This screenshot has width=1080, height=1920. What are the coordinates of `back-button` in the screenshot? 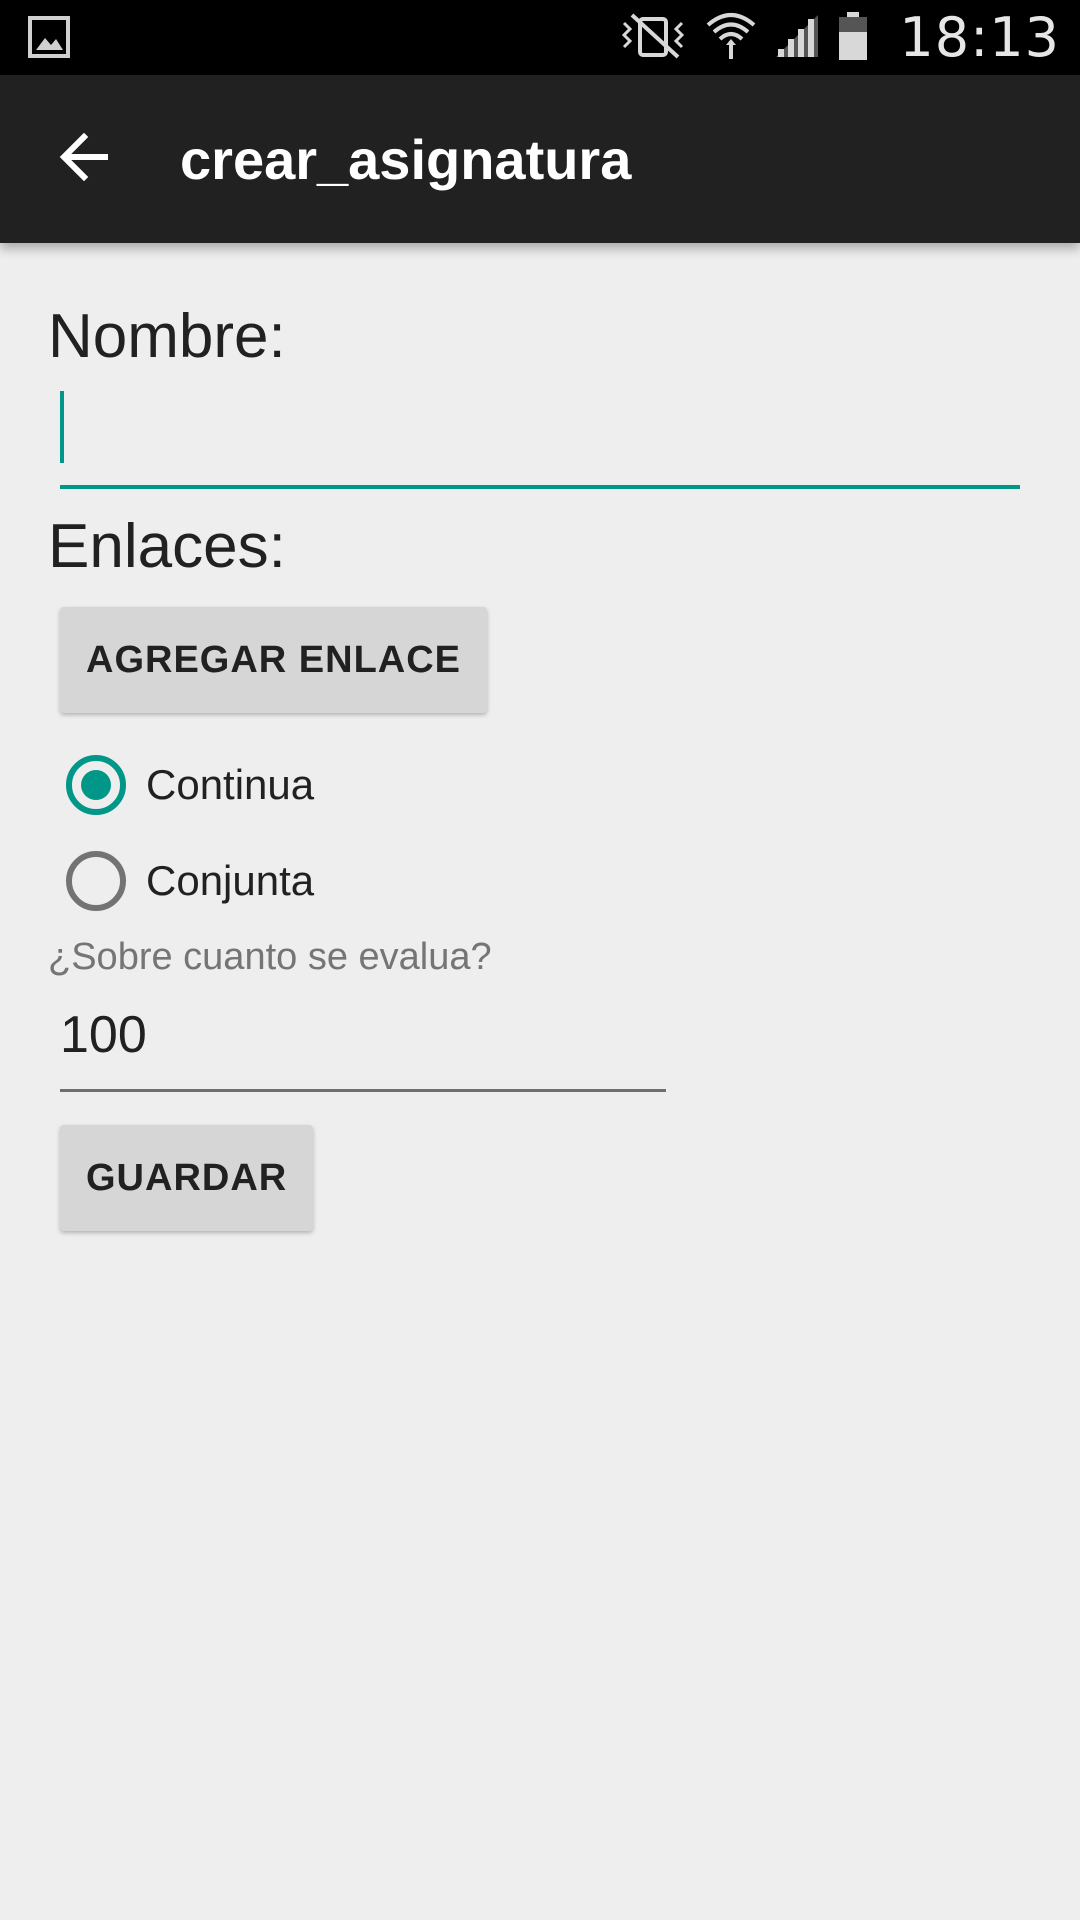 It's located at (84, 159).